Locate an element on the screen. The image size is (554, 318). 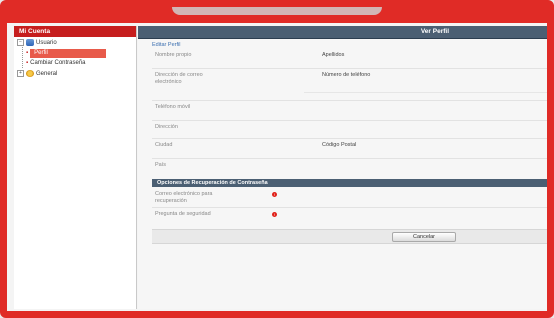
field-label: Teléfono móvil is located at coordinates (173, 107).